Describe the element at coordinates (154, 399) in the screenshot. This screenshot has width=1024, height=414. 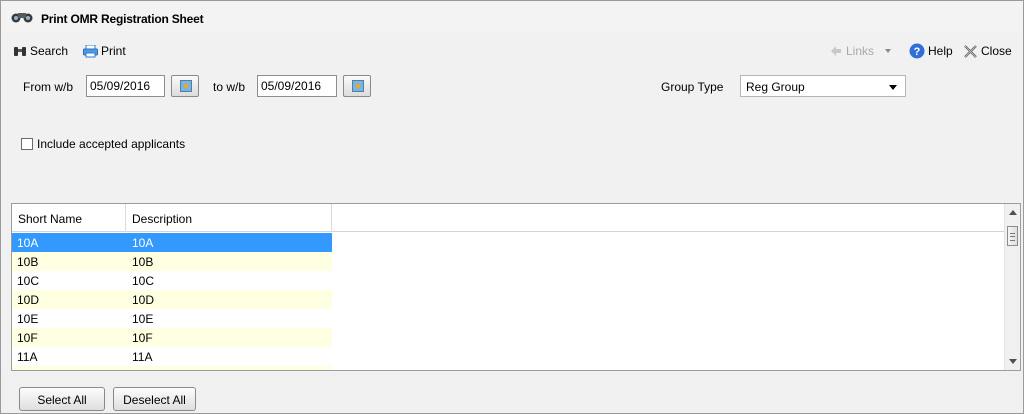
I see `deselect-all-button: Deselect All` at that location.